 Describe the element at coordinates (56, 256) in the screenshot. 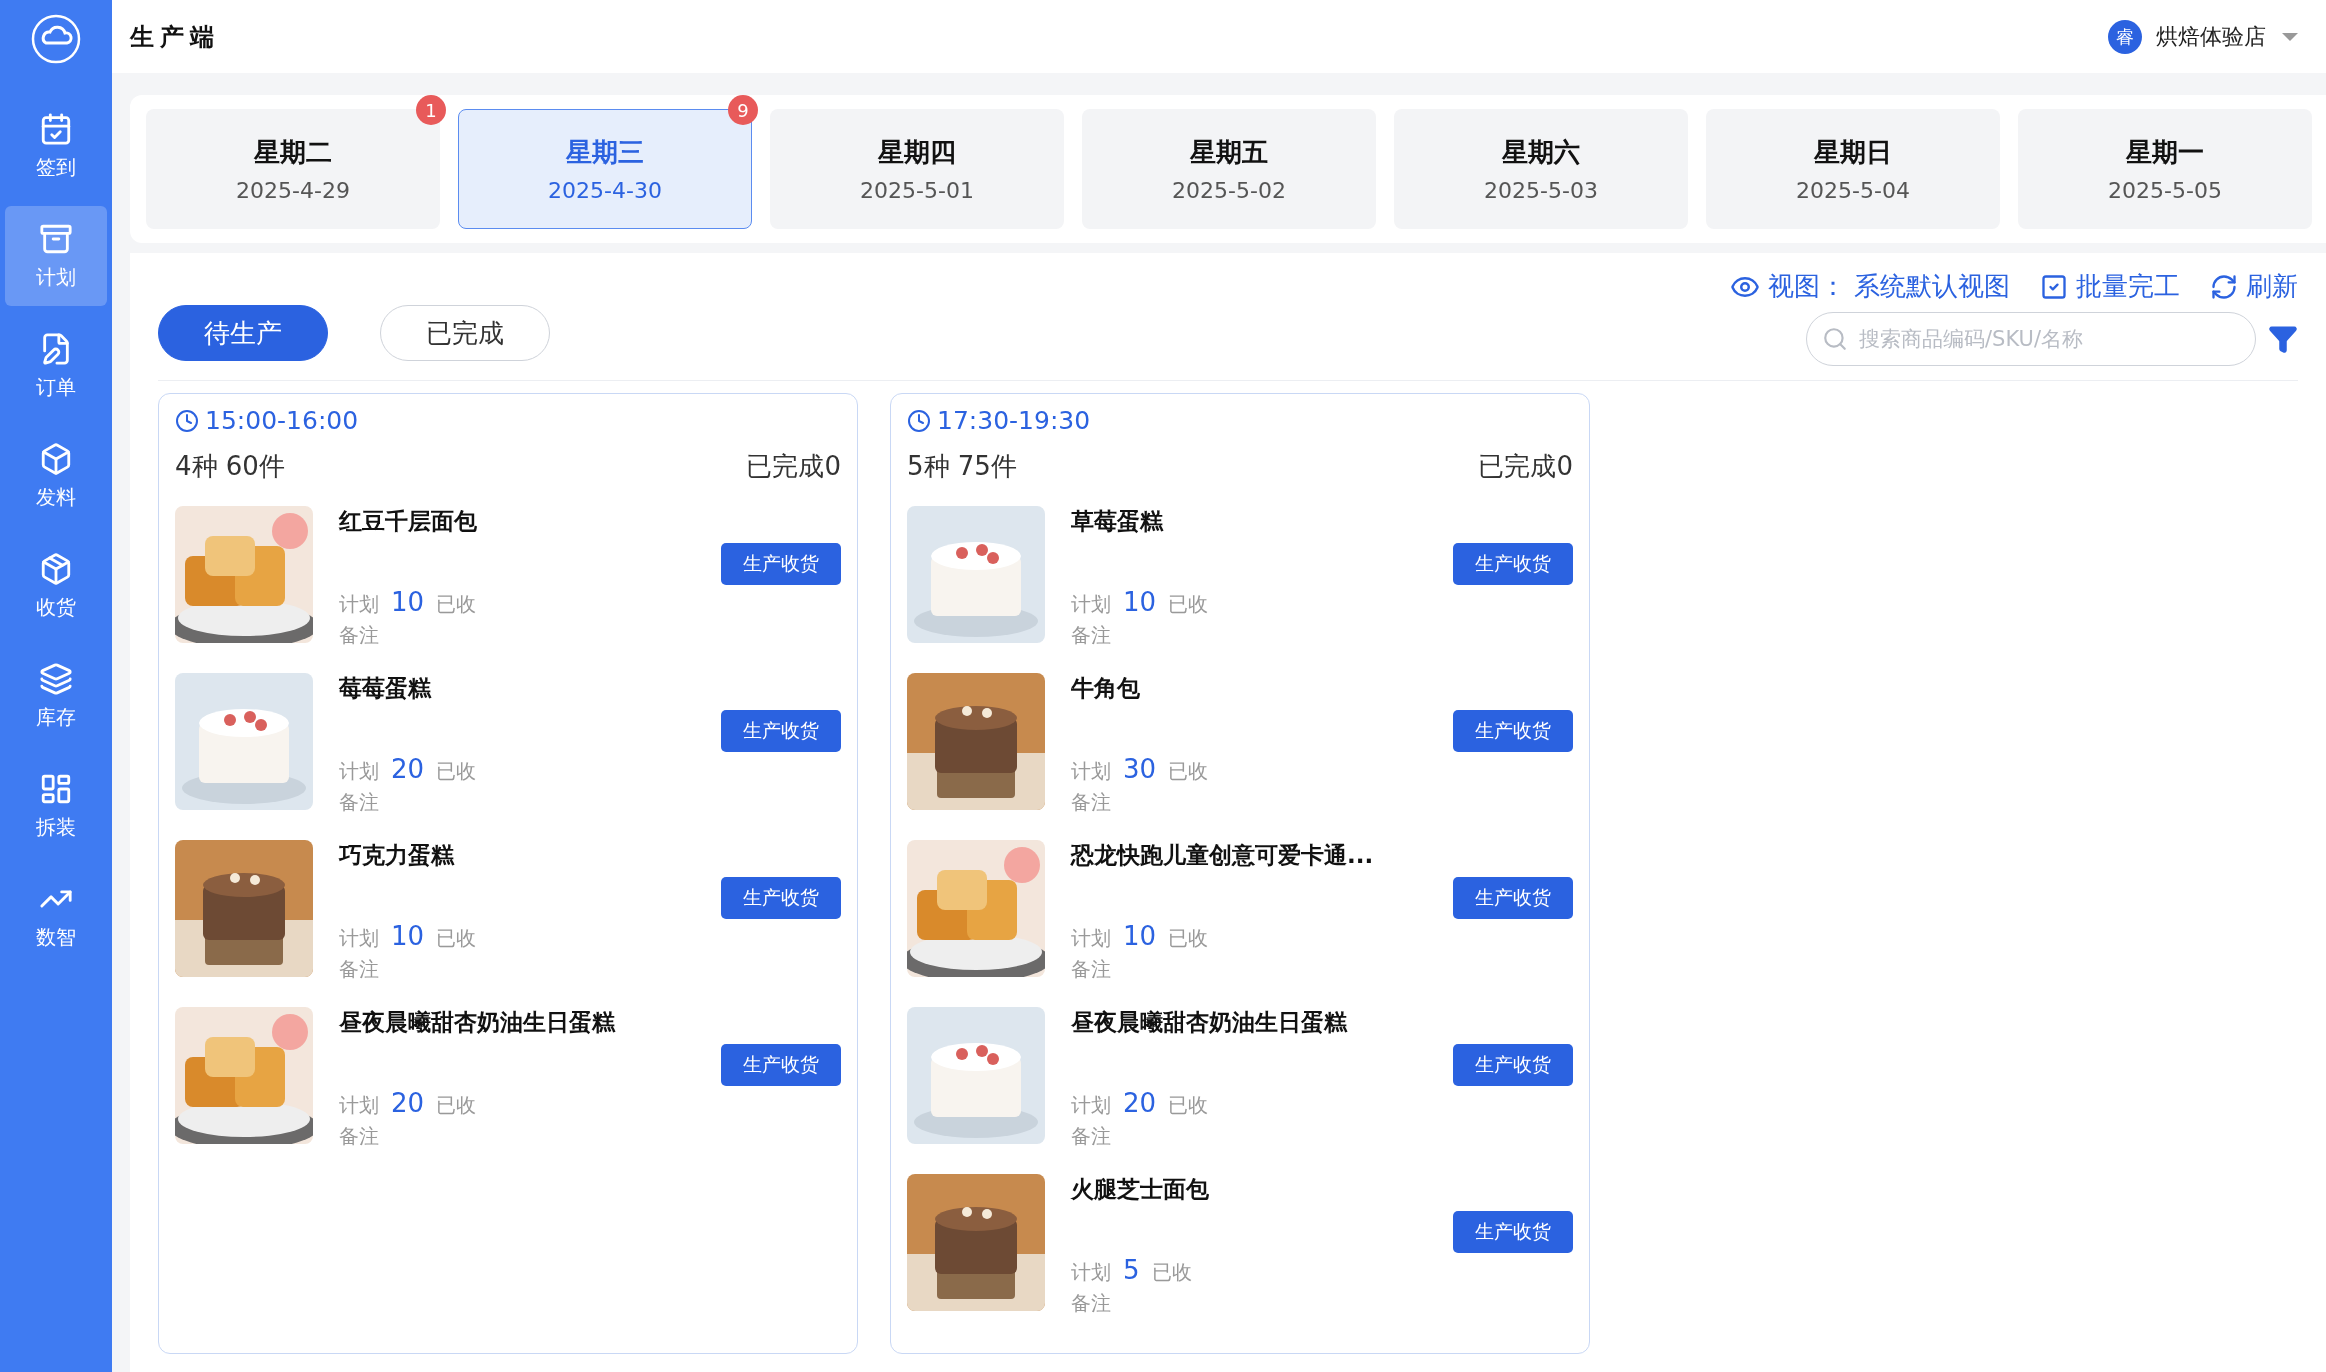

I see `sidebar-item: 计划` at that location.